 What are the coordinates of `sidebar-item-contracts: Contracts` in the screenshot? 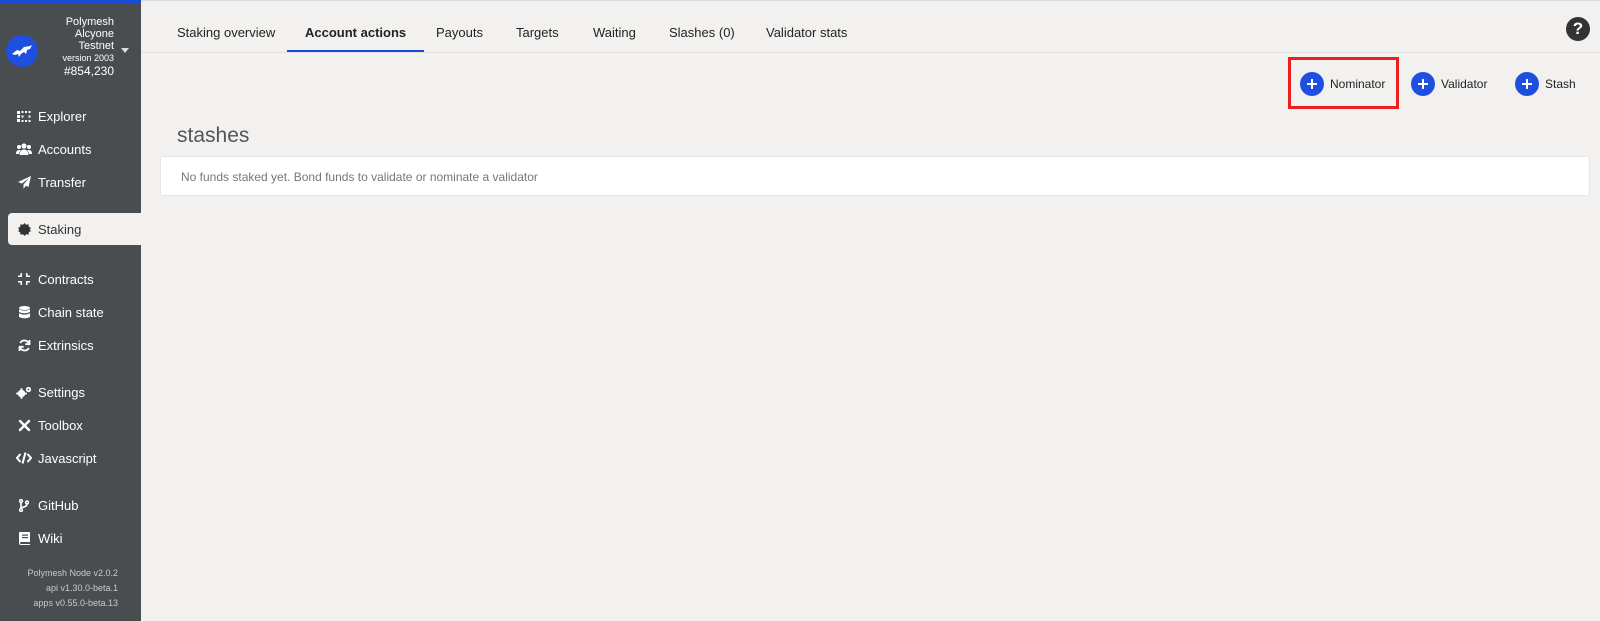 It's located at (70, 279).